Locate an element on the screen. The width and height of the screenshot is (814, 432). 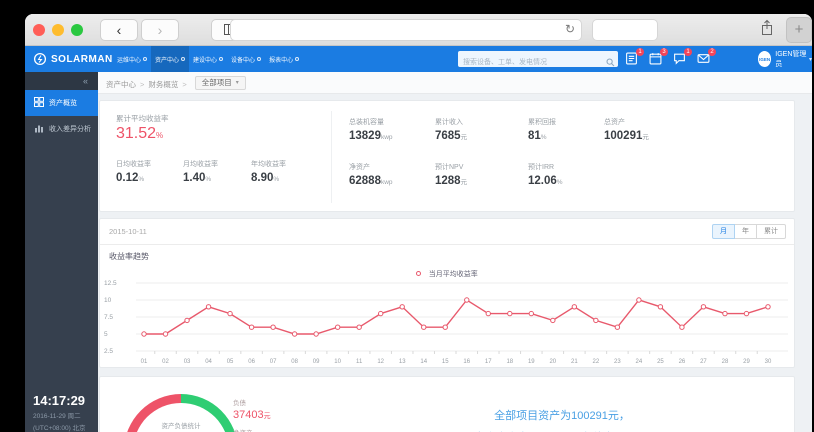
sub-rate-2: 年均收益率 8.90% is located at coordinates (268, 171).